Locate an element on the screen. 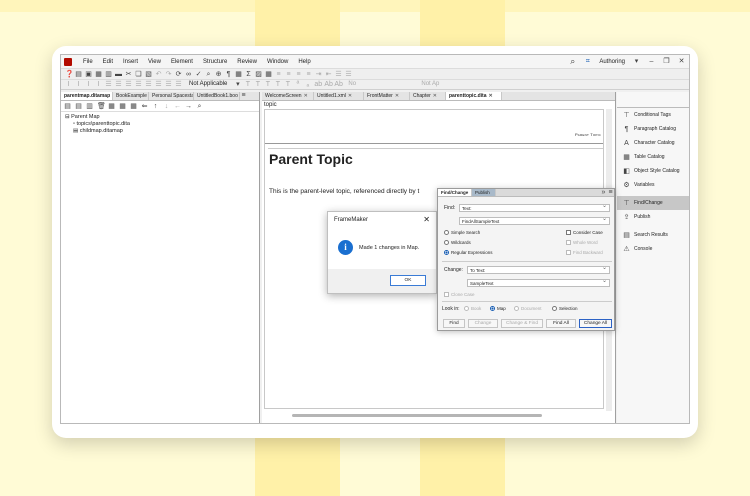 This screenshot has width=750, height=496. paste-icon: ▧ is located at coordinates (148, 74).